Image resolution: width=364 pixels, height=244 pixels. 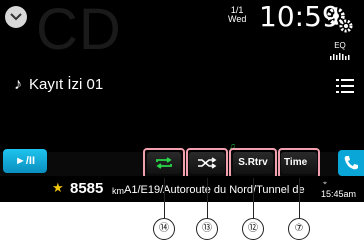 I want to click on track-title: Kayıt İzi 01, so click(x=66, y=84).